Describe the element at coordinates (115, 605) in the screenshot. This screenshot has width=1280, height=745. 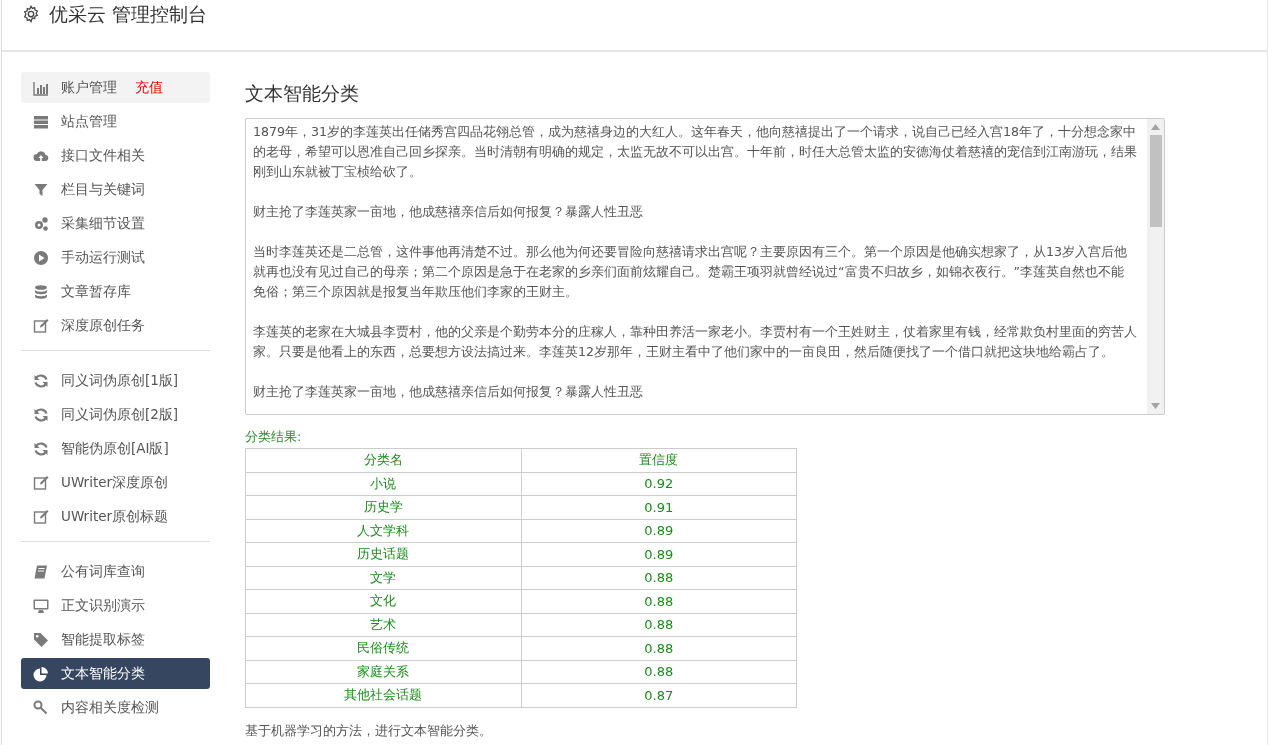
I see `sidebar-item: 正文识别演示` at that location.